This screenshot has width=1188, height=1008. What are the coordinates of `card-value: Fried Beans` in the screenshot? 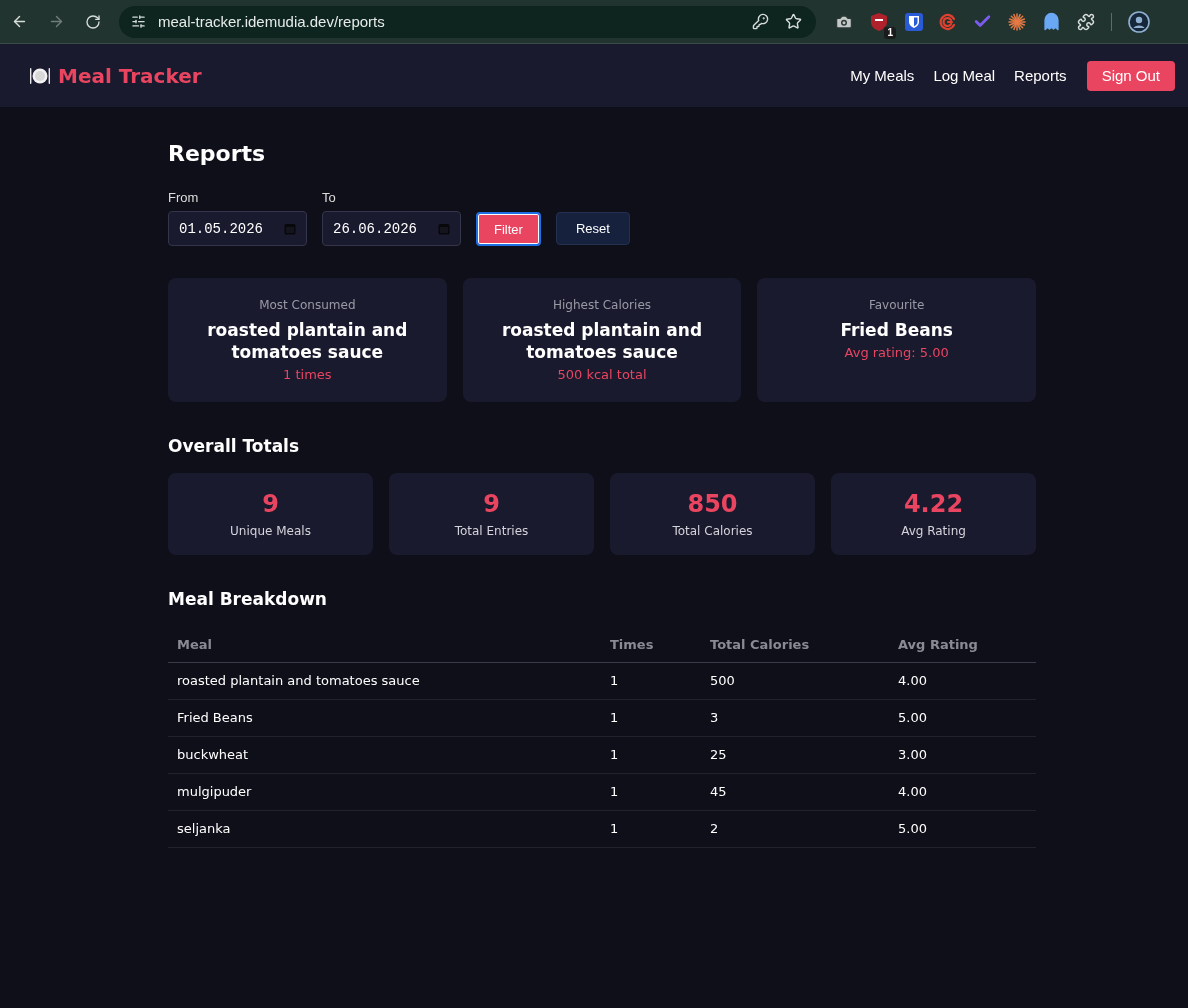 It's located at (896, 330).